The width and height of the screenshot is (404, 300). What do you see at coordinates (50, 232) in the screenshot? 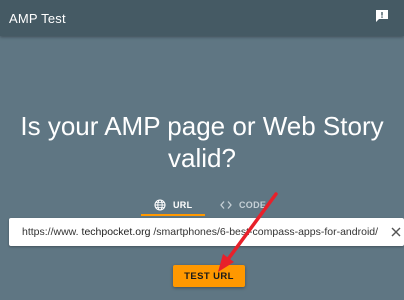
I see `url-prefix: https://www.` at bounding box center [50, 232].